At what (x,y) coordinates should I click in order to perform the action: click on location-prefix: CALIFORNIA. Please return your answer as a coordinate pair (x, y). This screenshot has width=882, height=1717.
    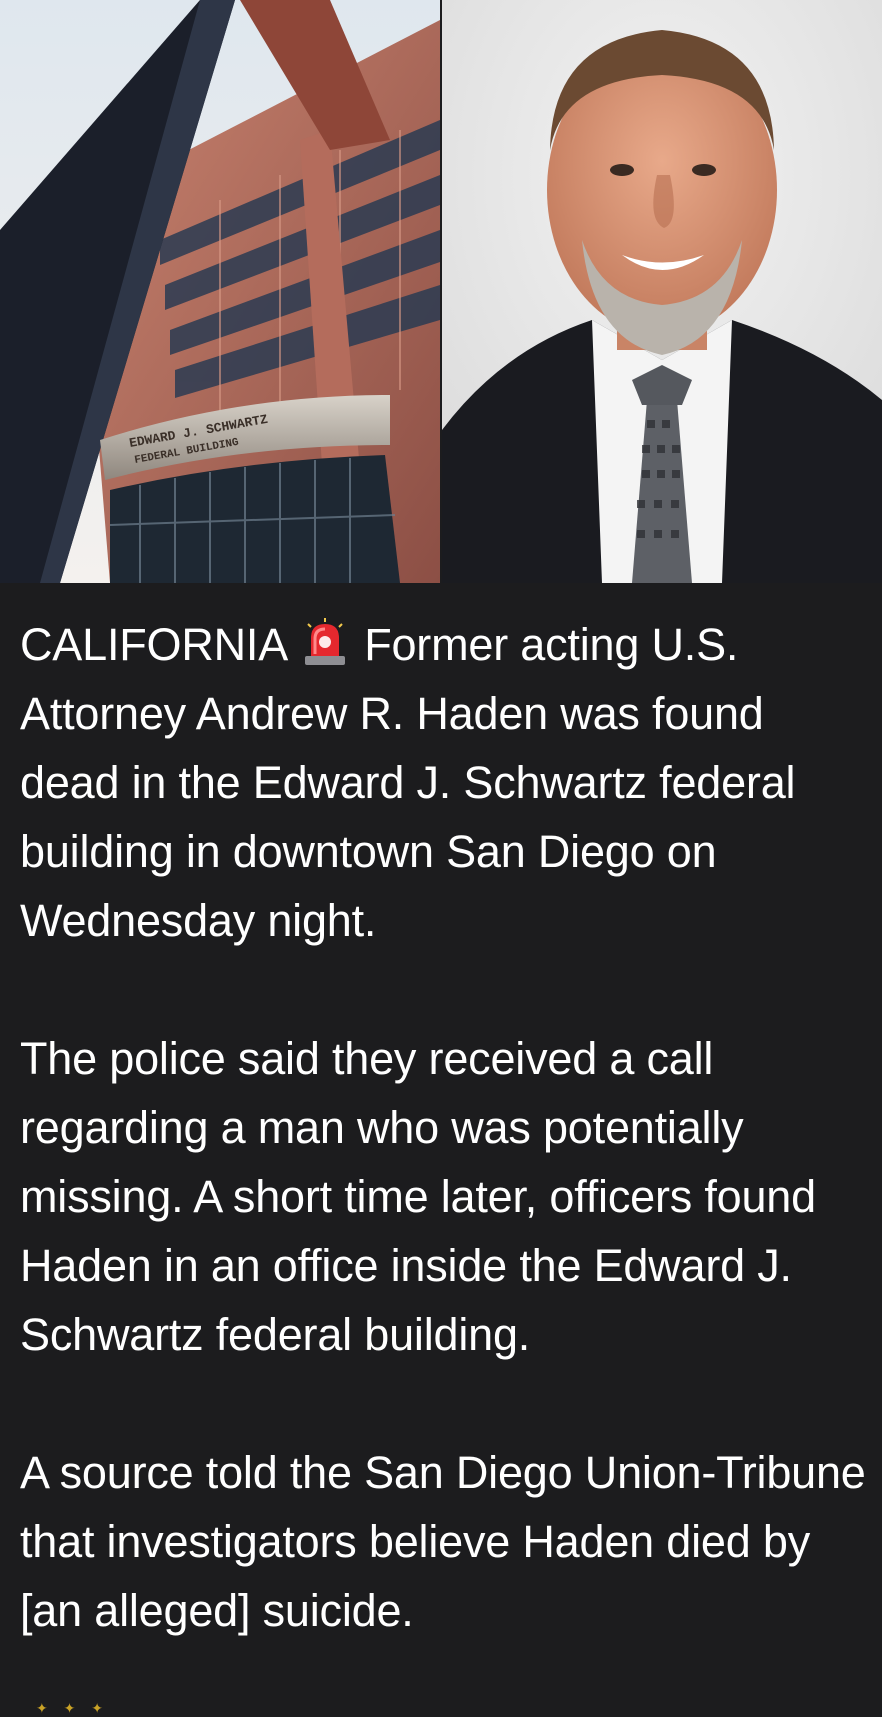
    Looking at the image, I should click on (153, 644).